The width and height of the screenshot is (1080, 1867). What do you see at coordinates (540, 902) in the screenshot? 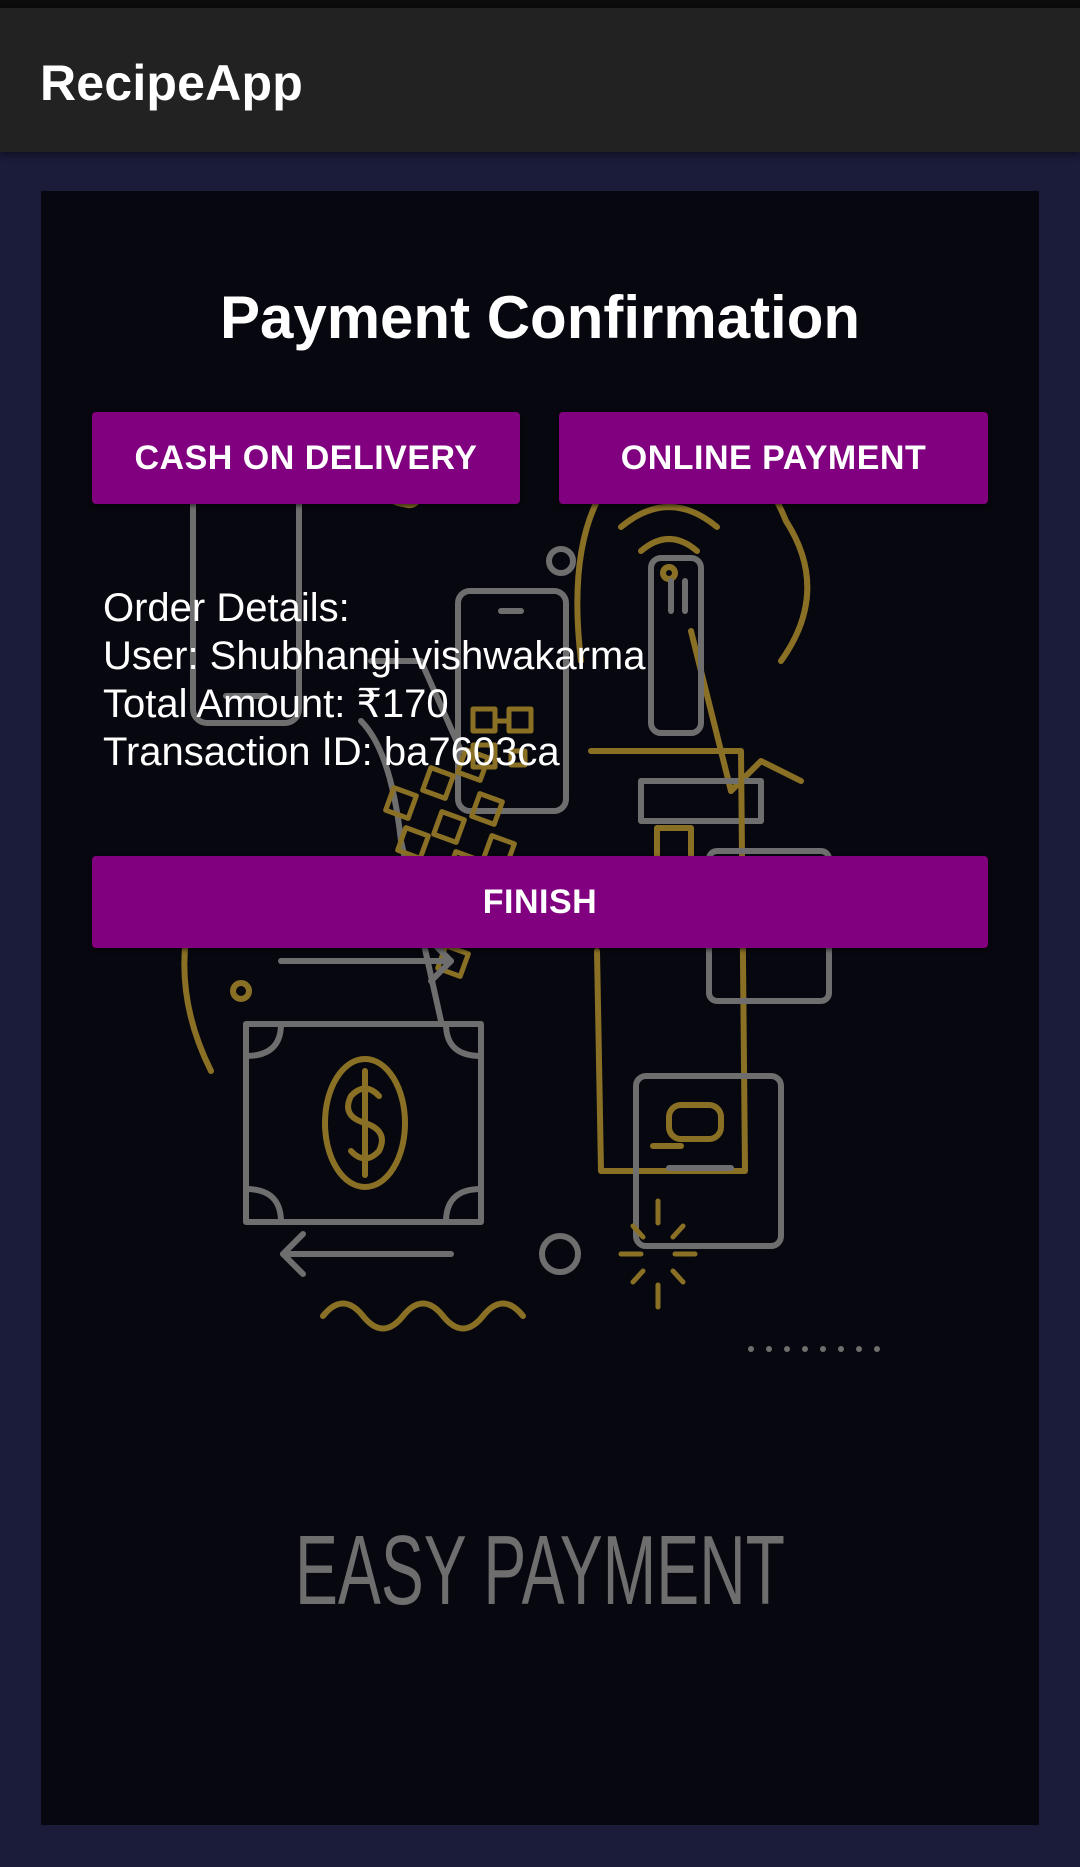
I see `finish-button: FINISH` at bounding box center [540, 902].